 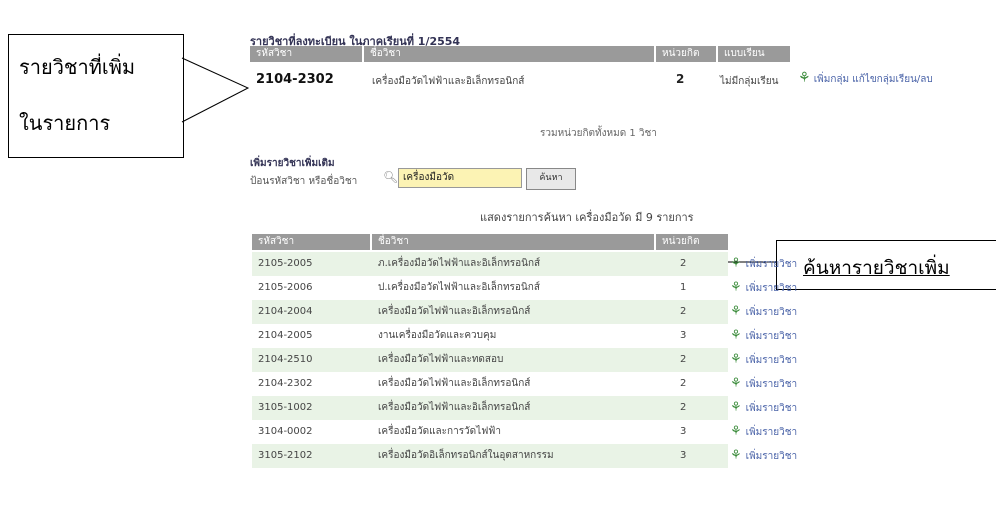 I want to click on registered-header-name: ชื่อวิชา, so click(x=509, y=54).